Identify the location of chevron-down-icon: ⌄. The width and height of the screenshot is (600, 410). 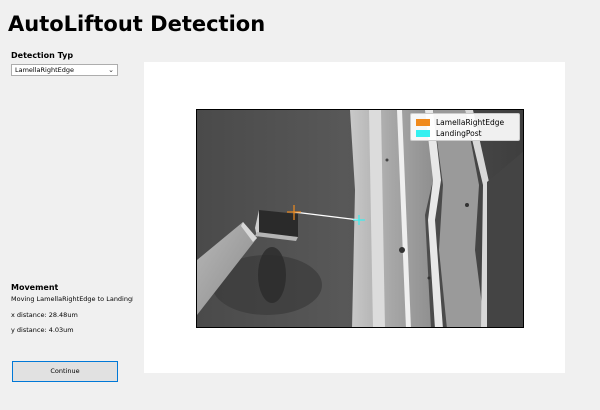
(111, 70).